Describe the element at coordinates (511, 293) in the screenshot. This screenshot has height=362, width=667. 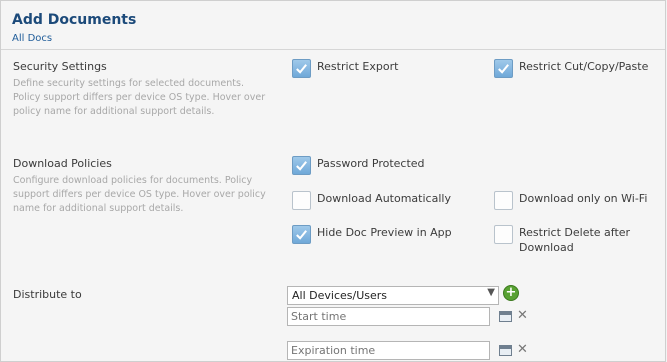
I see `add-target-button: +` at that location.